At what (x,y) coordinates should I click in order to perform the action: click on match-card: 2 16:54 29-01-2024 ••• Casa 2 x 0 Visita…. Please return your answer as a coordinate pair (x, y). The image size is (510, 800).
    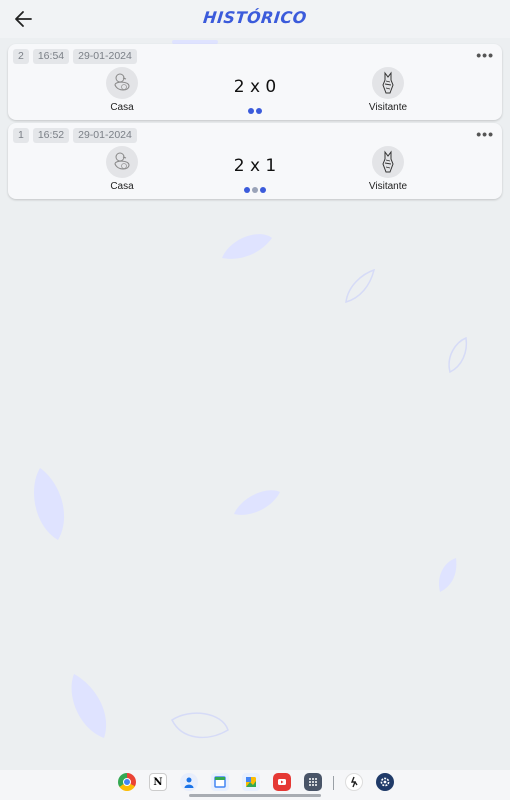
    Looking at the image, I should click on (255, 82).